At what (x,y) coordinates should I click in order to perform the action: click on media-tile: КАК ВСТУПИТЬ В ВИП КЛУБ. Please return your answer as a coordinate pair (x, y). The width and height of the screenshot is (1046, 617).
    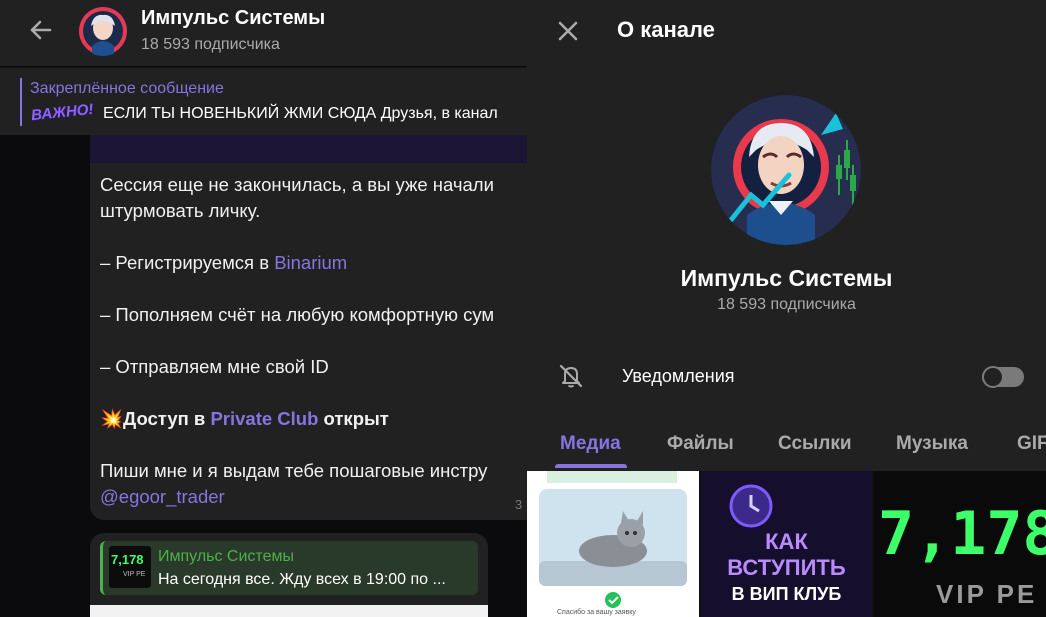
    Looking at the image, I should click on (786, 544).